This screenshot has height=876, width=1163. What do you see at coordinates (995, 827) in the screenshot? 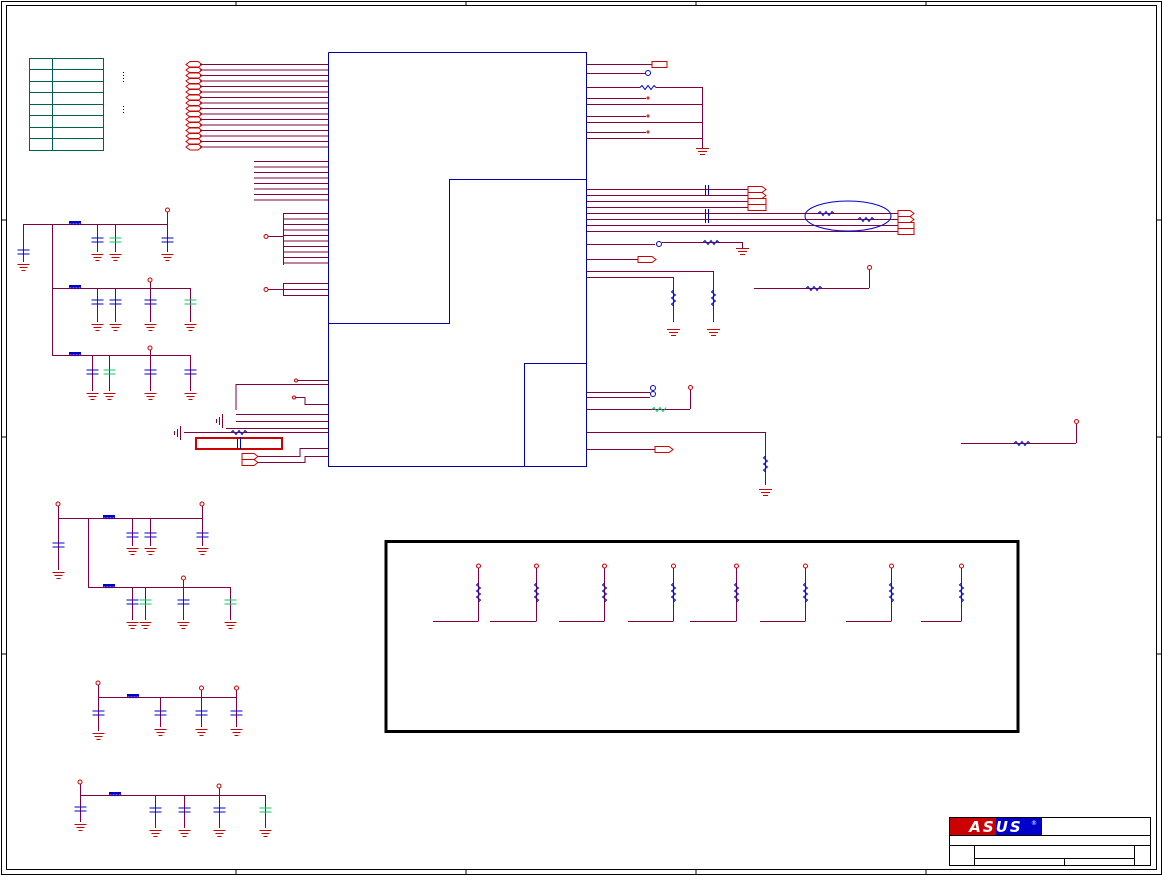
I see `logo-text: ASUS` at bounding box center [995, 827].